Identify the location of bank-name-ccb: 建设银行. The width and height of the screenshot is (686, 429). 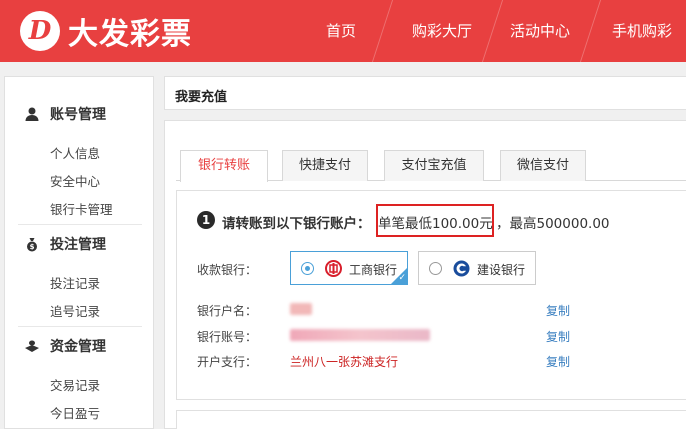
(501, 270).